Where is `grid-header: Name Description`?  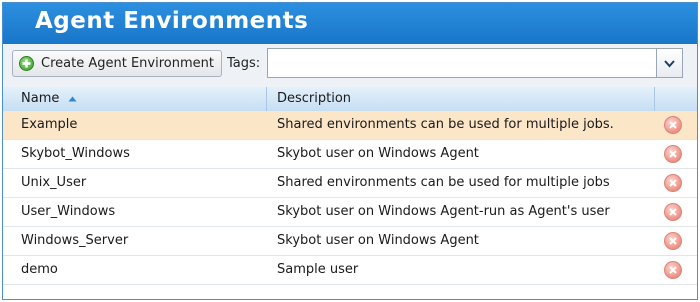 grid-header: Name Description is located at coordinates (350, 99).